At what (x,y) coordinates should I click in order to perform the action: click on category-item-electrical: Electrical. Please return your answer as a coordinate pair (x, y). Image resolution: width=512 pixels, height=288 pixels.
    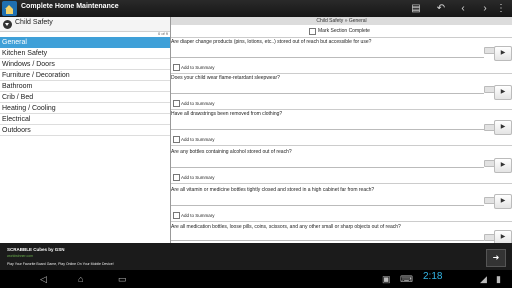
    Looking at the image, I should click on (85, 119).